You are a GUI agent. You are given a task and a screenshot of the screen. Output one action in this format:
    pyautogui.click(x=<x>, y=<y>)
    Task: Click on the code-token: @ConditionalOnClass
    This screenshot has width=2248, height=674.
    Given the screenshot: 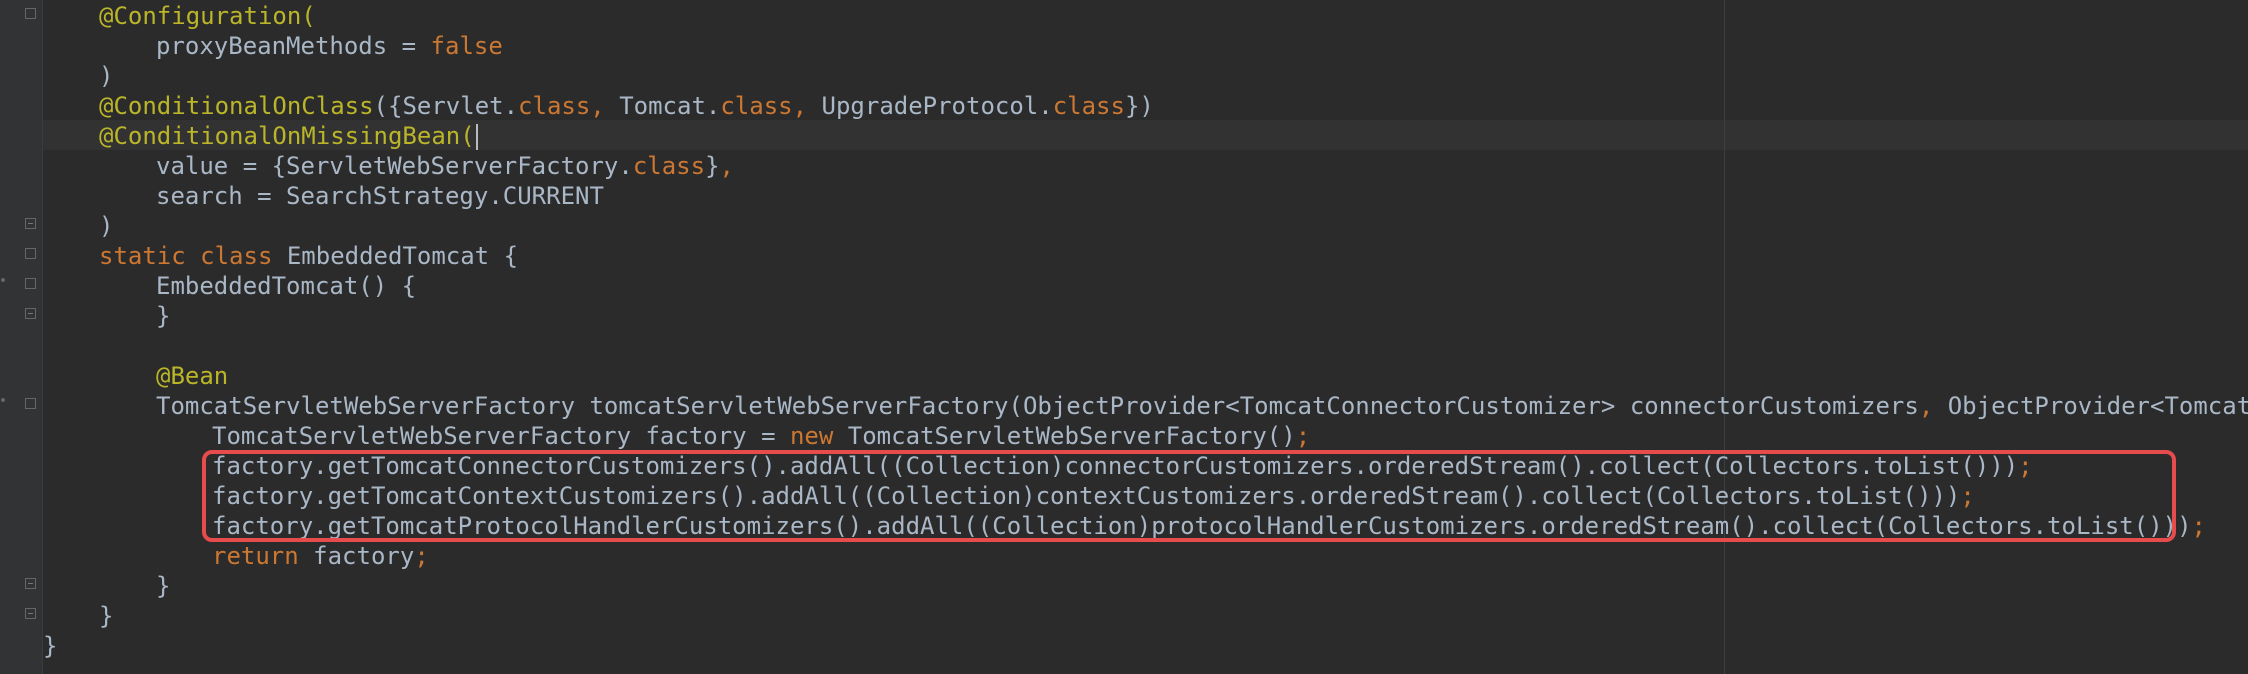 What is the action you would take?
    pyautogui.click(x=236, y=106)
    